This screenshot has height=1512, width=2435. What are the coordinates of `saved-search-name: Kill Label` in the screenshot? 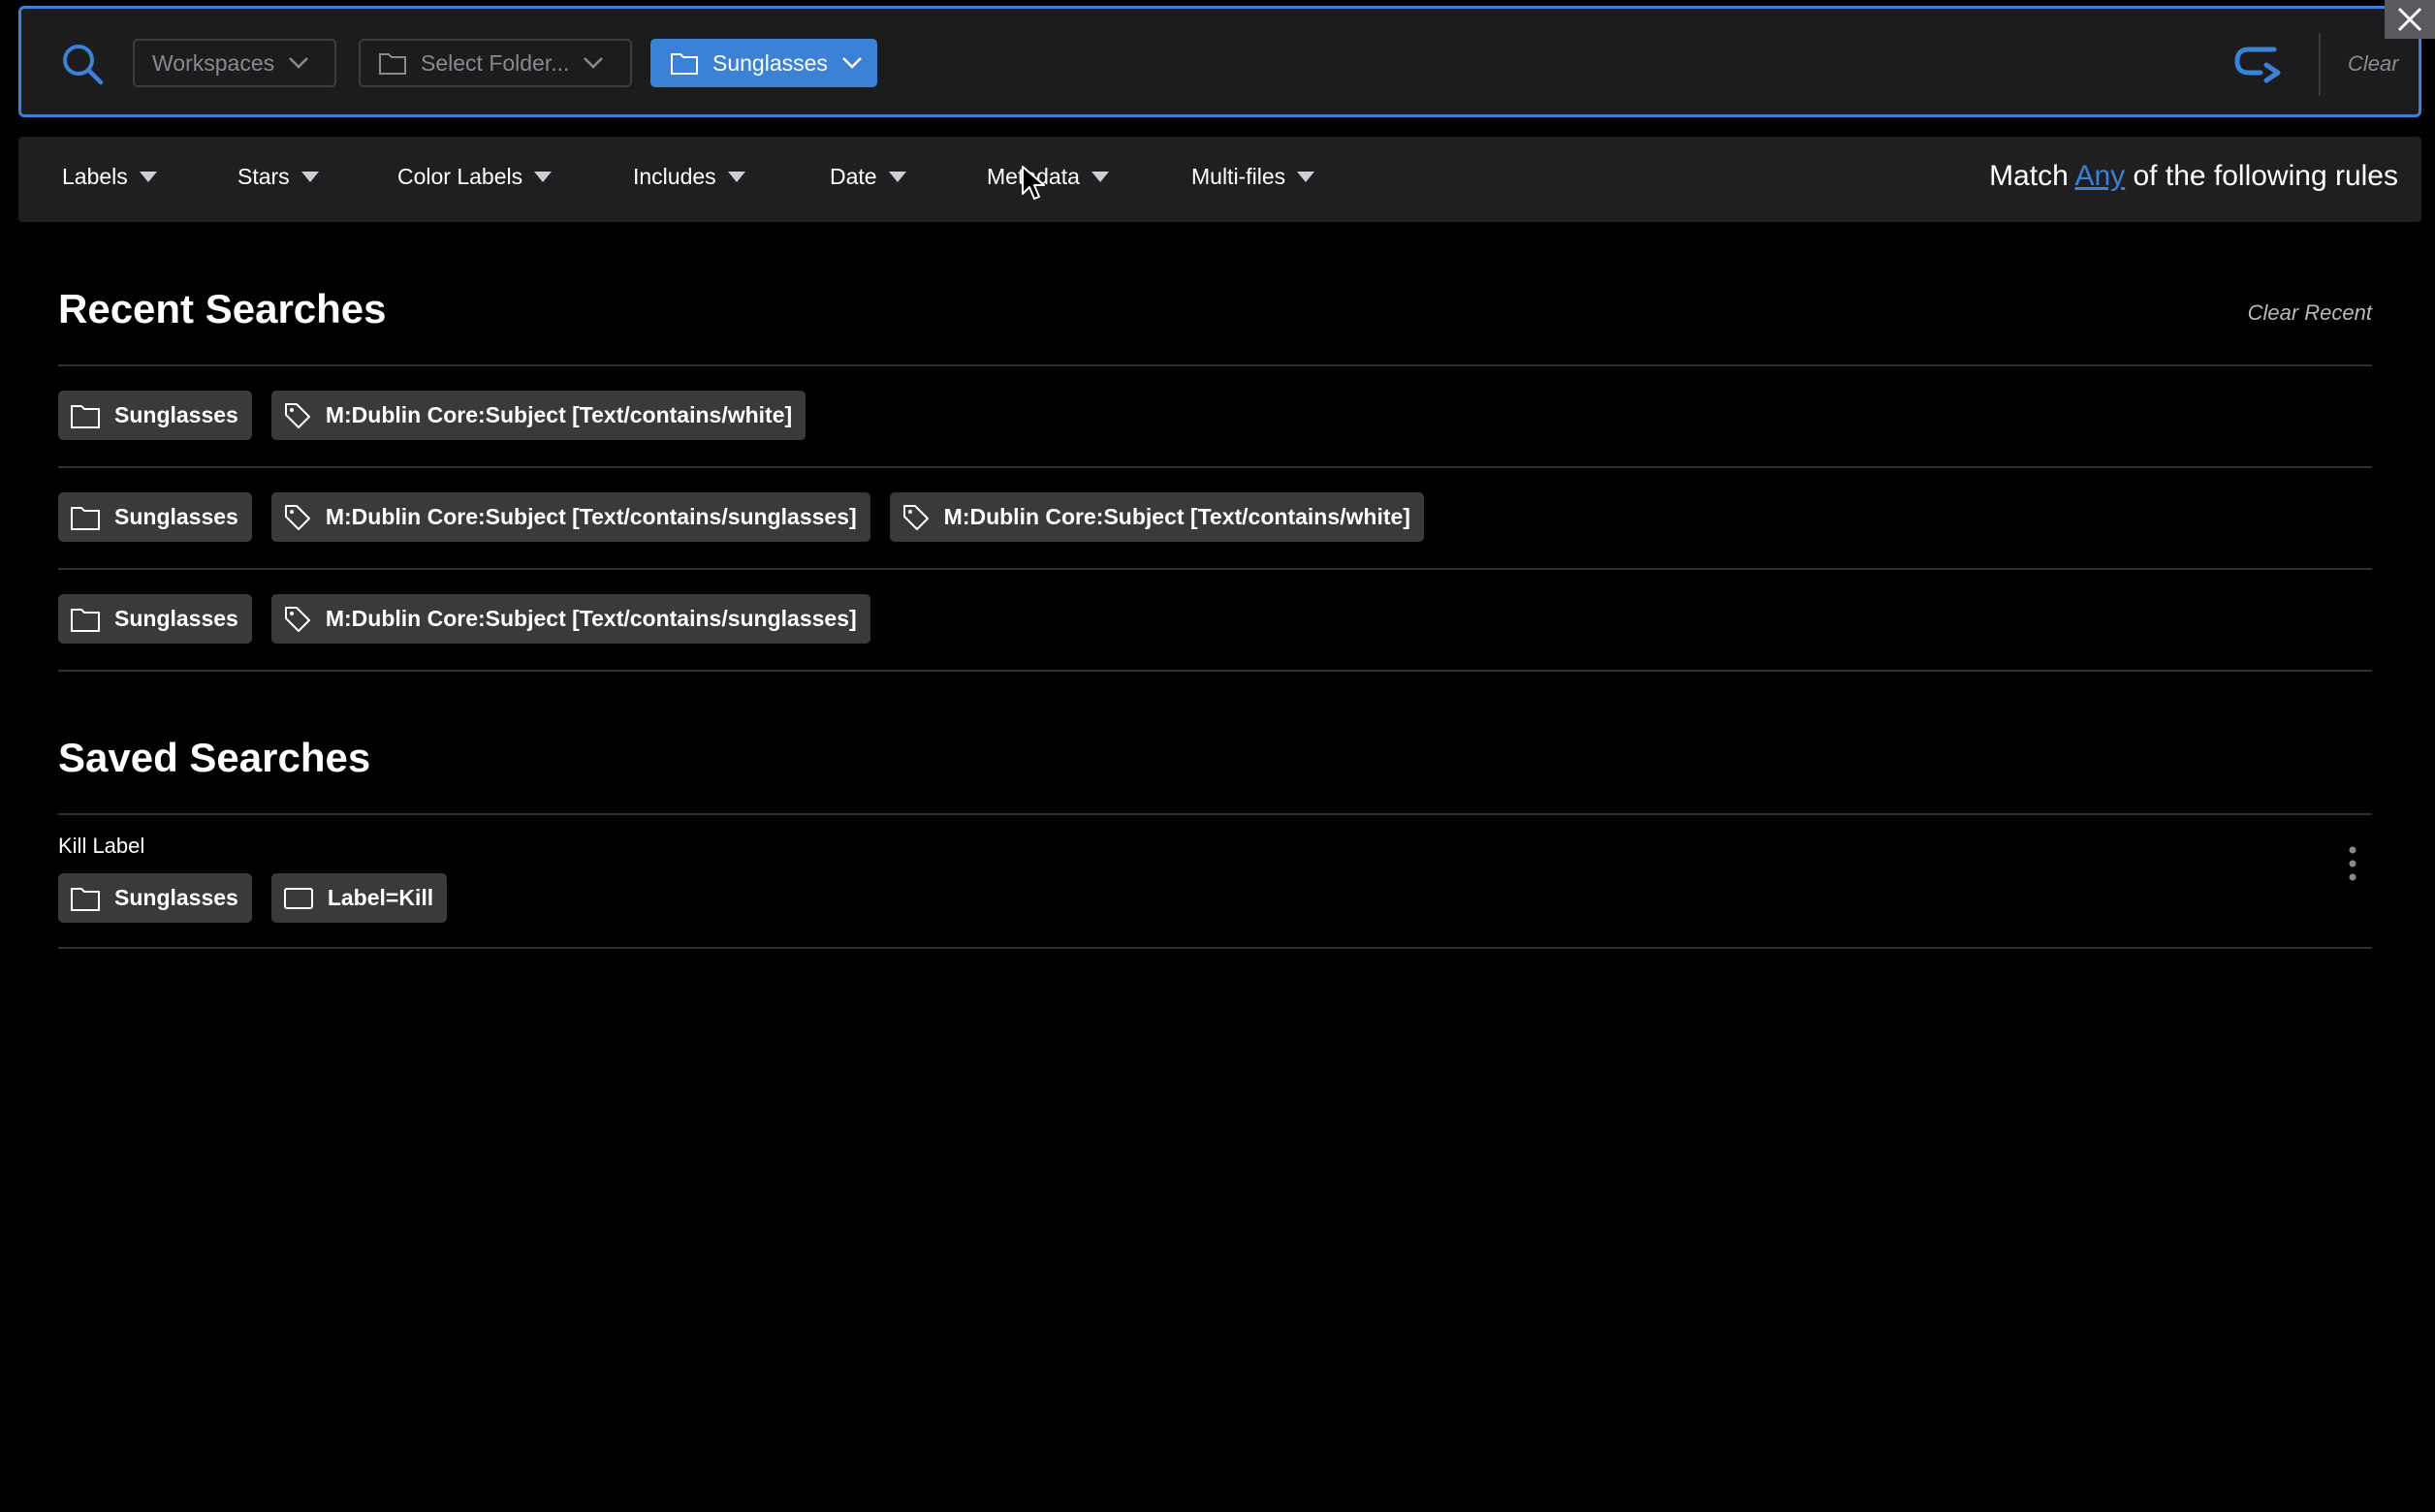 It's located at (101, 846).